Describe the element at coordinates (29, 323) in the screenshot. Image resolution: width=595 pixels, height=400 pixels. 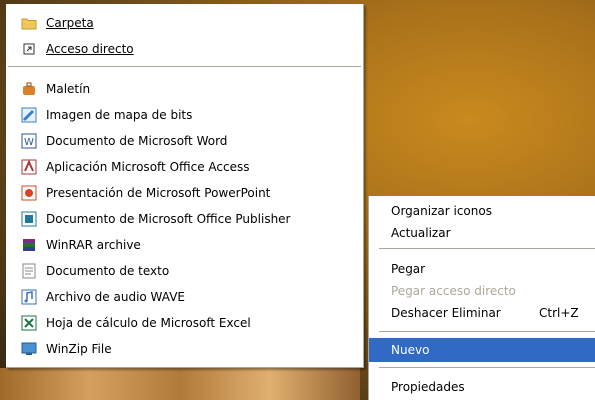
I see `excel-icon` at that location.